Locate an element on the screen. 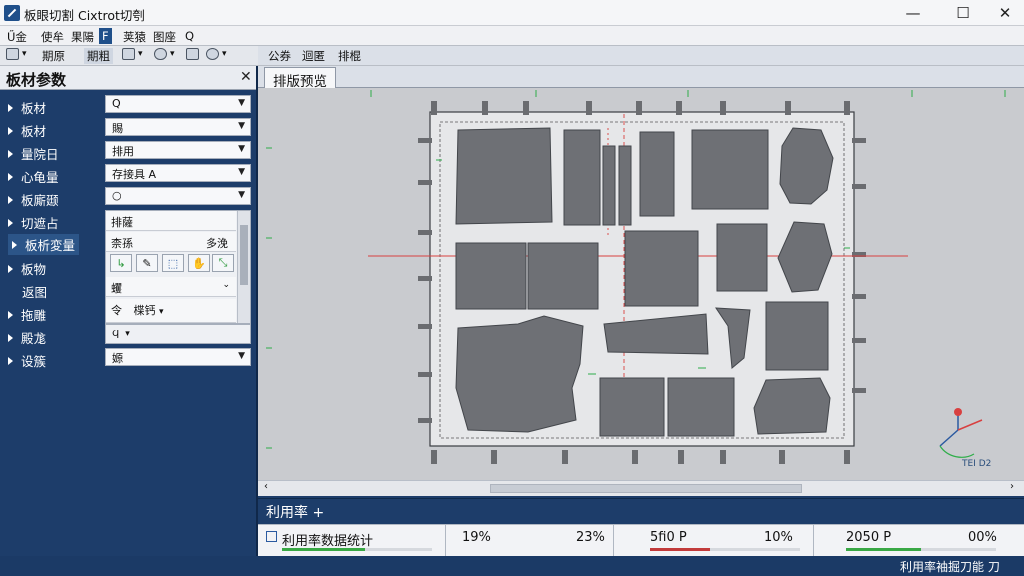 The width and height of the screenshot is (1024, 576). prop-label-10: 拖雕 is located at coordinates (27, 314).